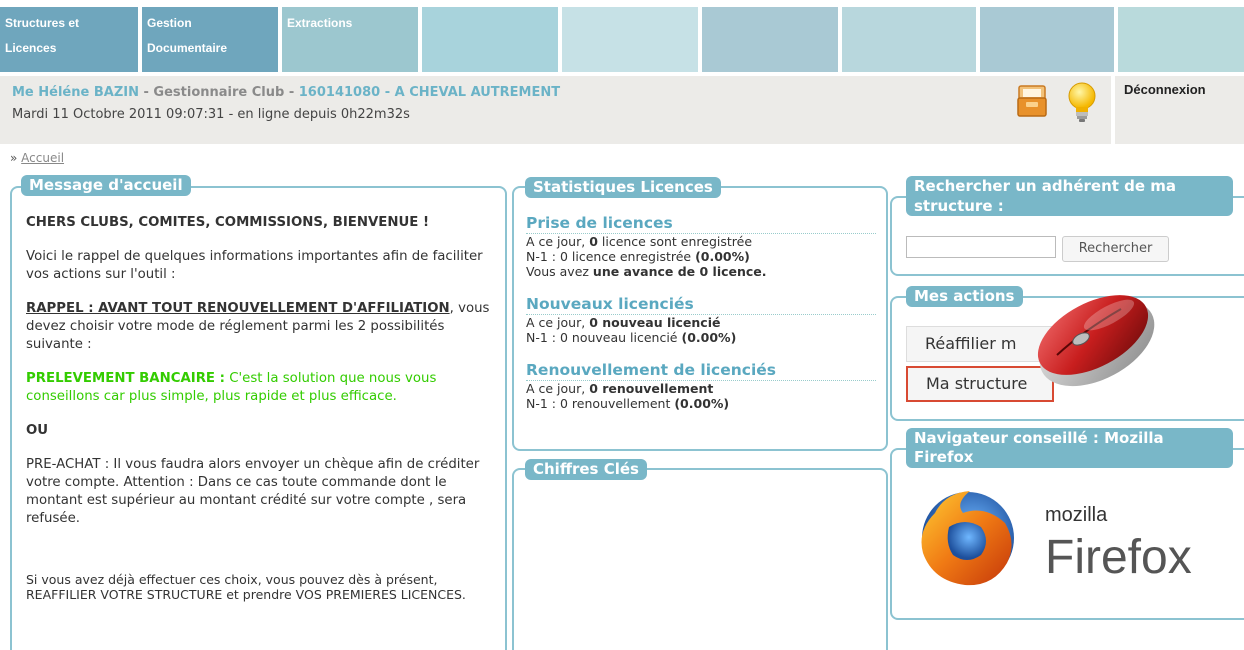 Image resolution: width=1244 pixels, height=650 pixels. I want to click on key-figures-panel-title: Chiffres Clés, so click(586, 469).